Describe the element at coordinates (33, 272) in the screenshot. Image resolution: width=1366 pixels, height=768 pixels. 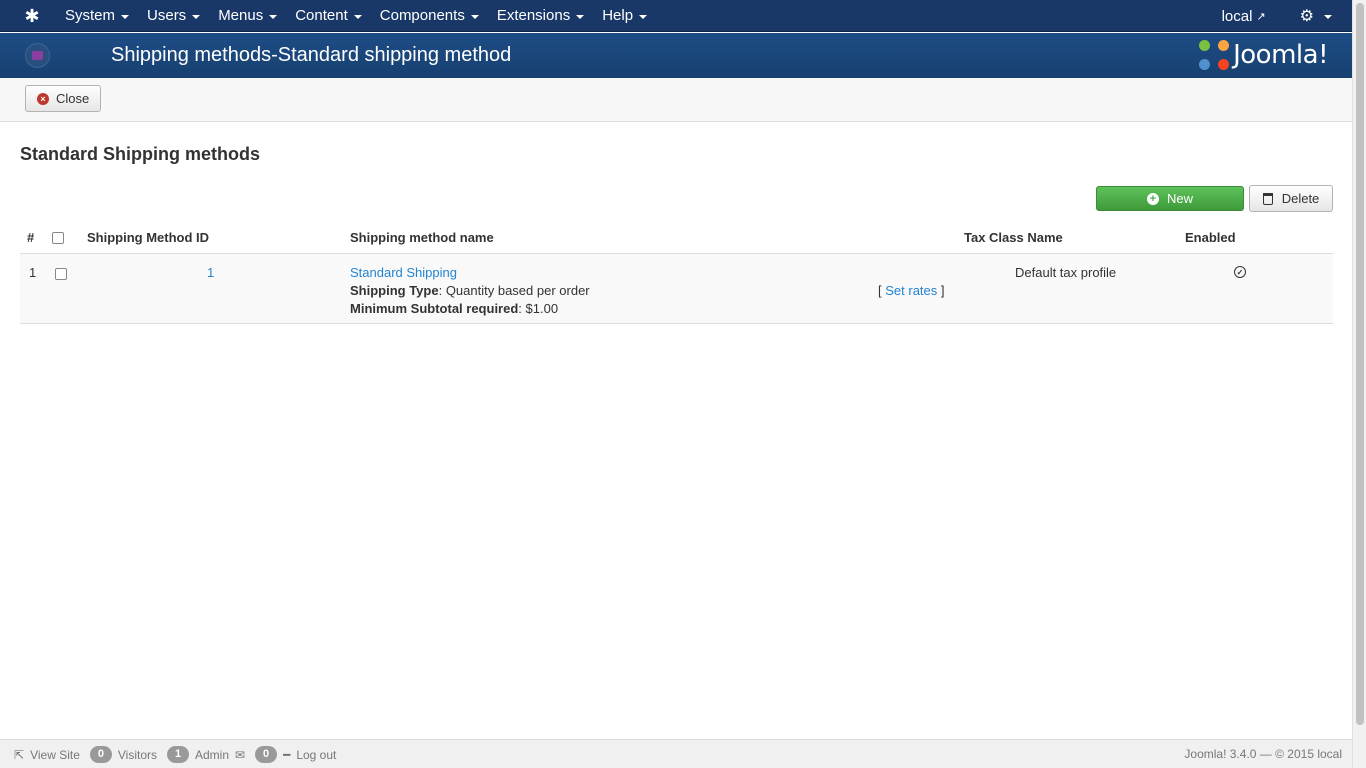
I see `row-number: 1` at that location.